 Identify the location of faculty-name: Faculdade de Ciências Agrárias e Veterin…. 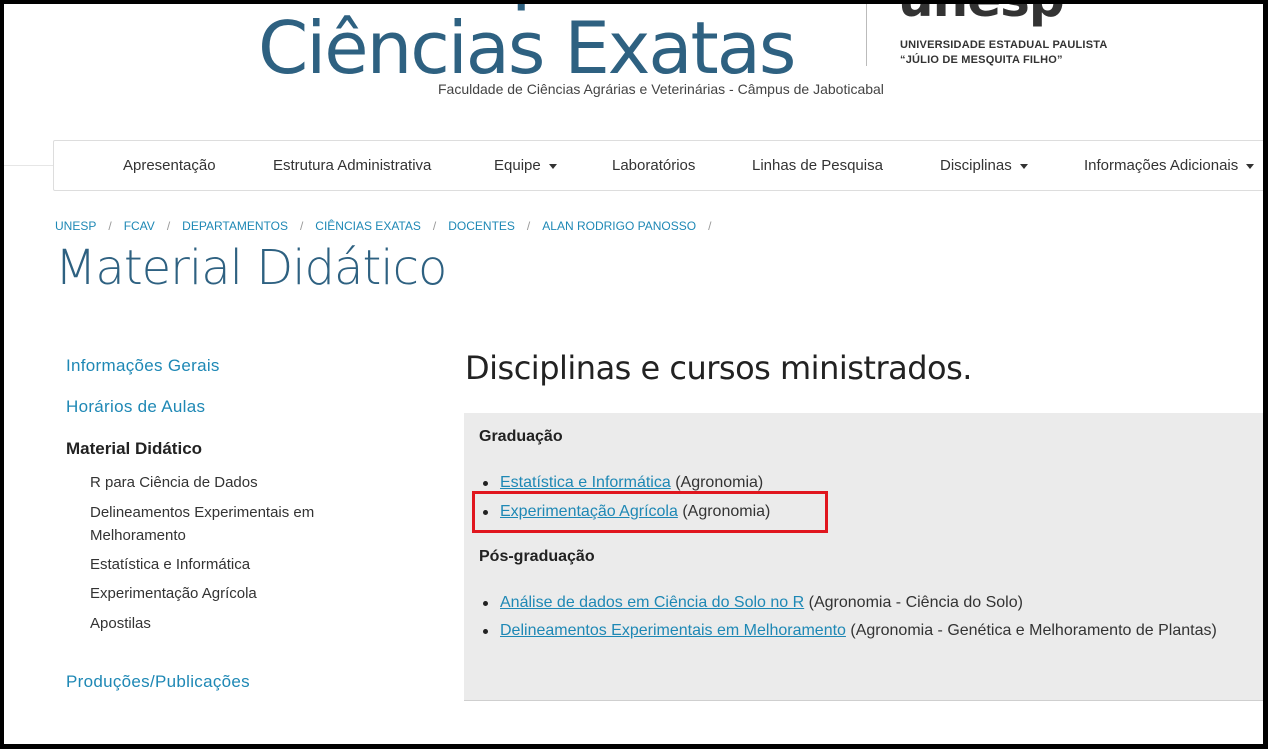
(661, 89).